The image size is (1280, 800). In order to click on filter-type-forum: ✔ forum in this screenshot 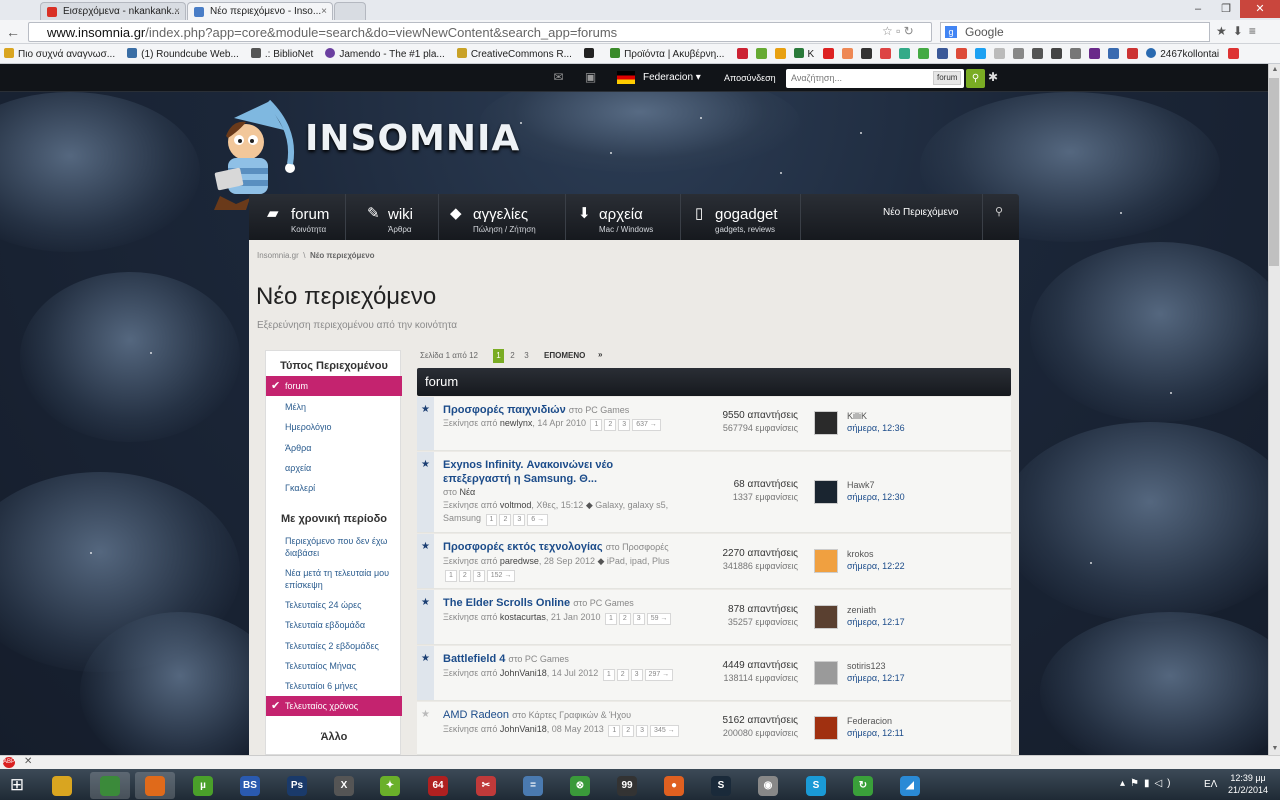, I will do `click(334, 386)`.